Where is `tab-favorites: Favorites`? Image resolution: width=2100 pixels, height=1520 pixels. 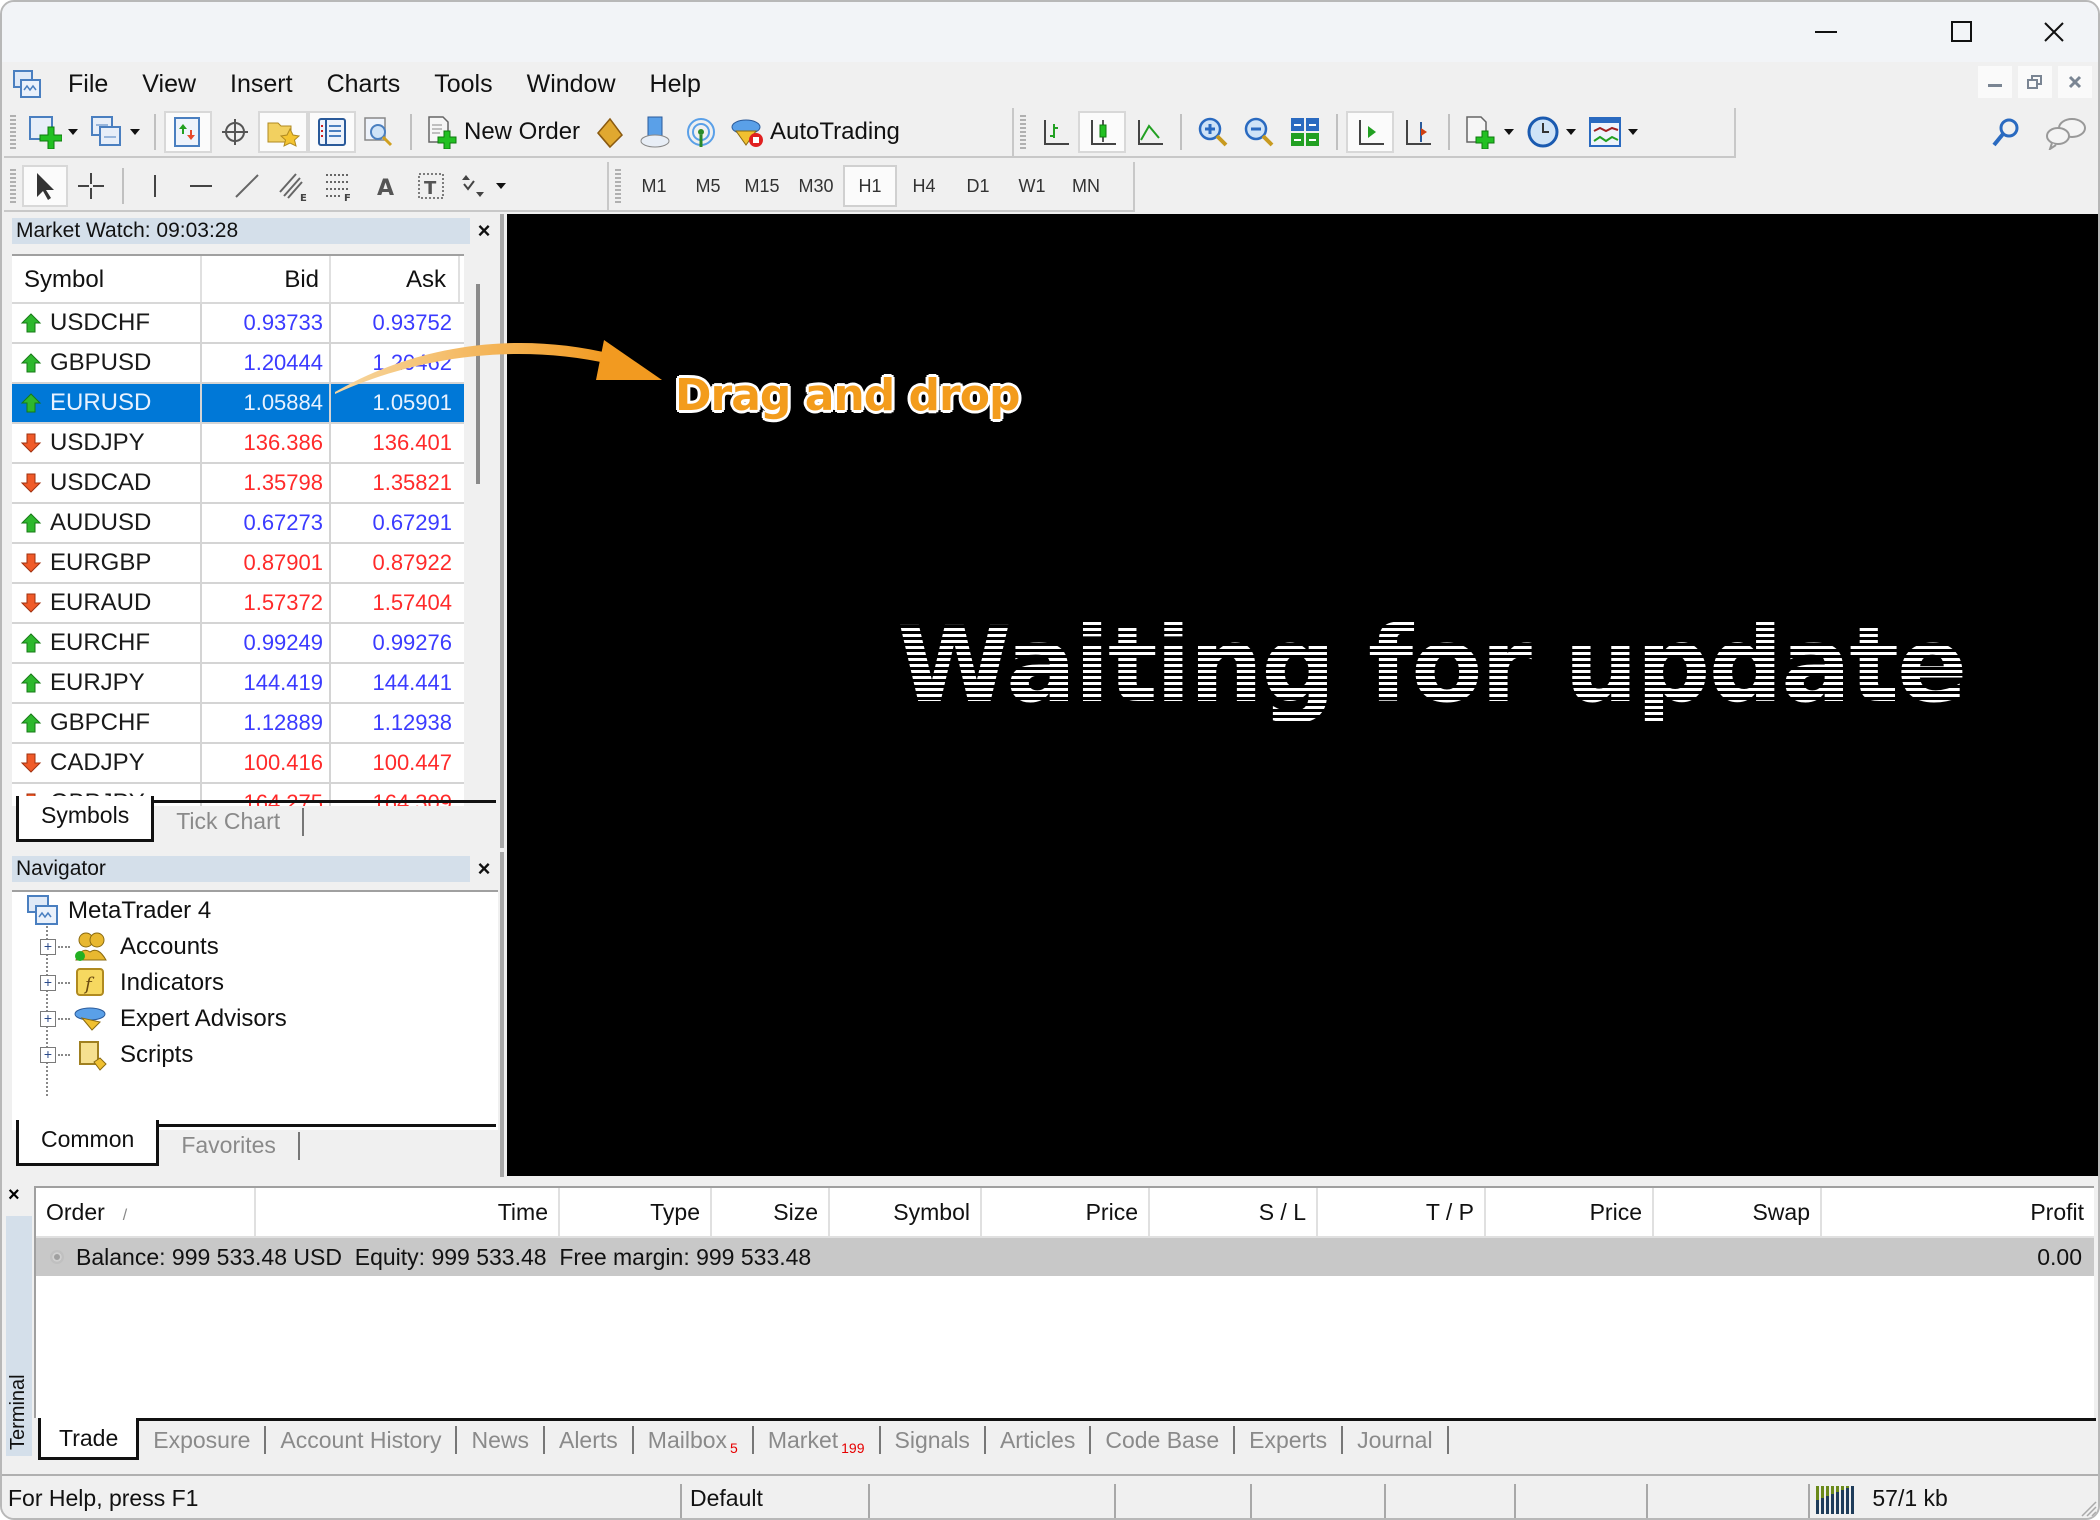 tab-favorites: Favorites is located at coordinates (228, 1146).